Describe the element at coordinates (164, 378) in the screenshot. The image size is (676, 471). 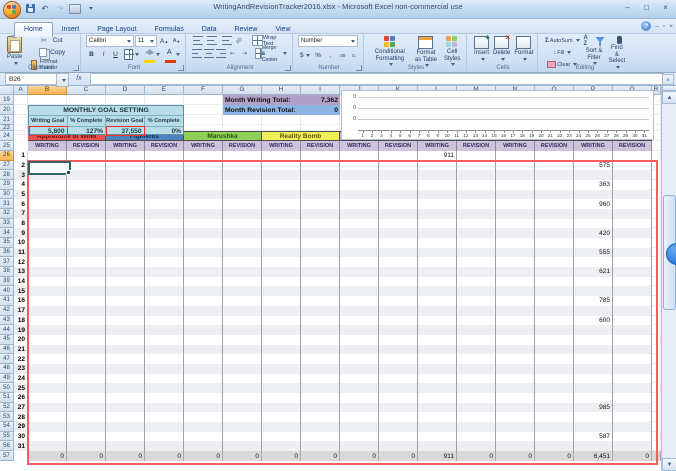
I see `cell-E49` at that location.